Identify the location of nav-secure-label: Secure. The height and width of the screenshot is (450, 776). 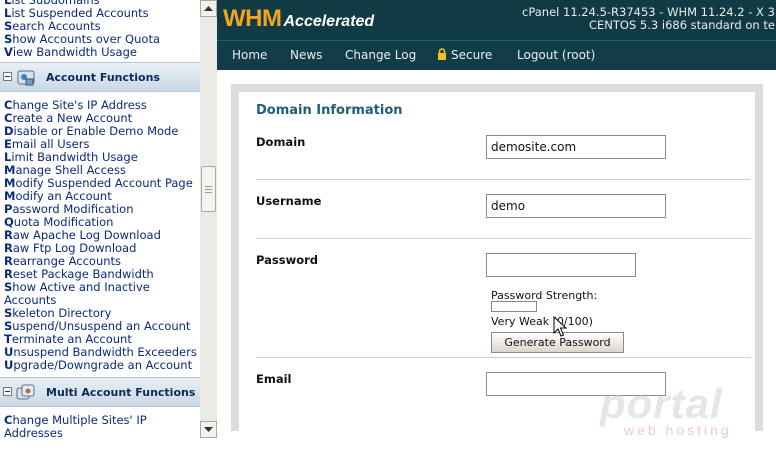
(472, 55).